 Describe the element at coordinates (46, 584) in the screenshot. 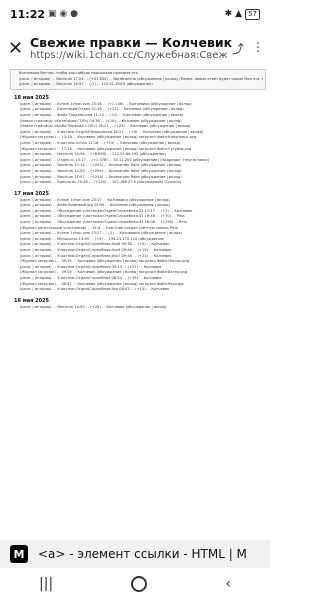

I see `recents-icon: |||` at that location.